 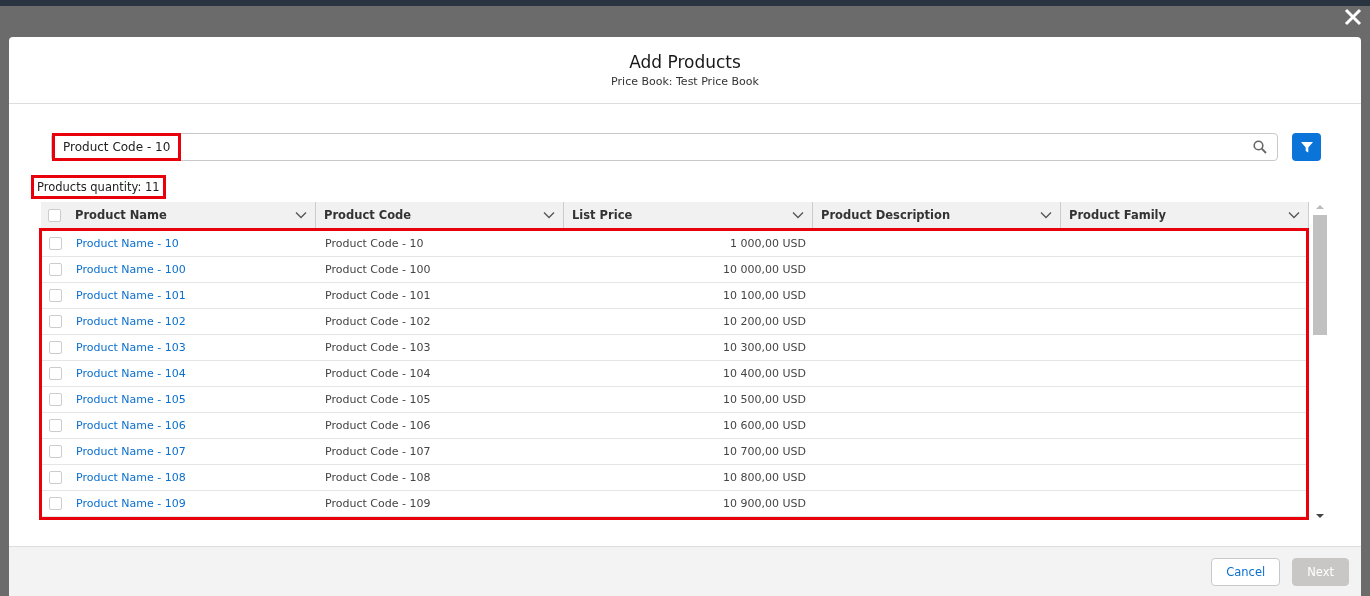 I want to click on search-field: Product Code - 10, so click(x=664, y=147).